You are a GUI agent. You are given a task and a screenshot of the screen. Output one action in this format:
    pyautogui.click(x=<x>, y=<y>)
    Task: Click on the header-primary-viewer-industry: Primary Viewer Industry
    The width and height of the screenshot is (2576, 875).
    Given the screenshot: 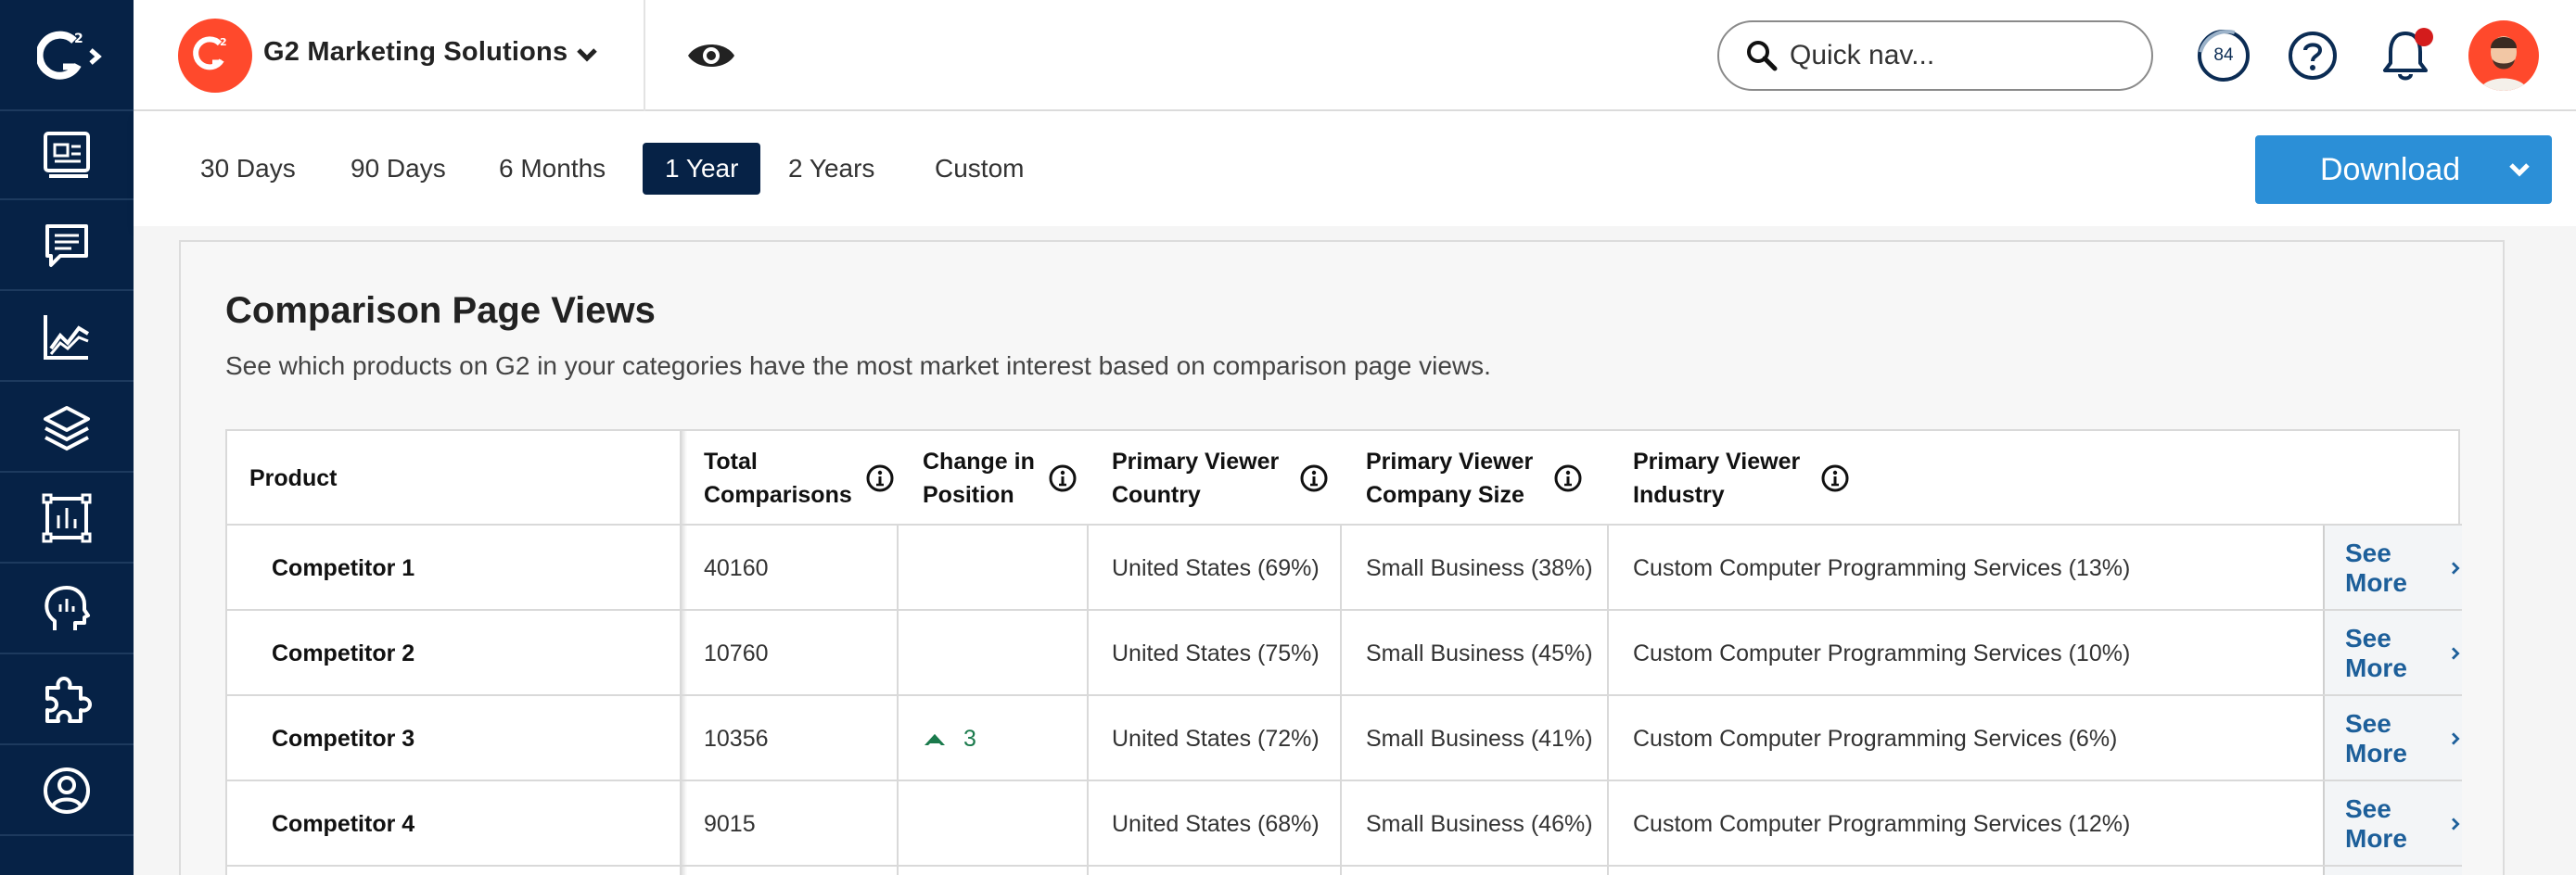 What is the action you would take?
    pyautogui.click(x=1741, y=478)
    